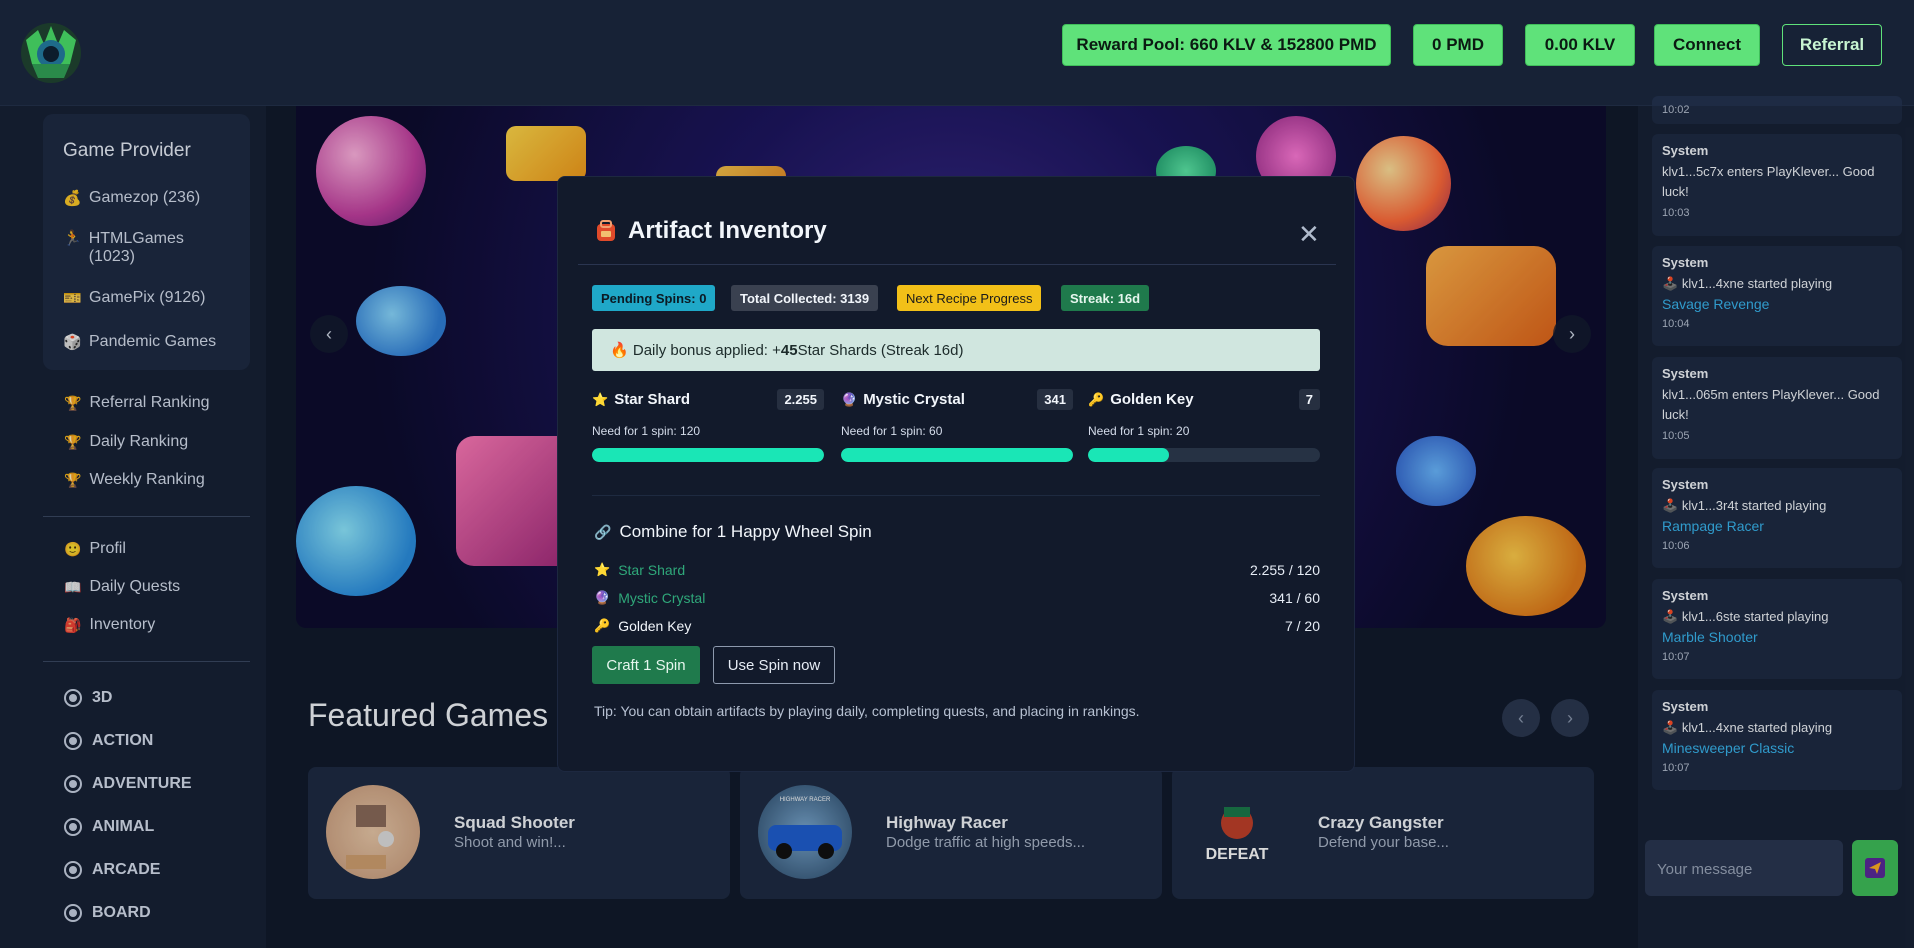  What do you see at coordinates (708, 425) in the screenshot?
I see `artifact-star-shard: ⭐ Star Shard 2.255 Need for 1 spin: 120` at bounding box center [708, 425].